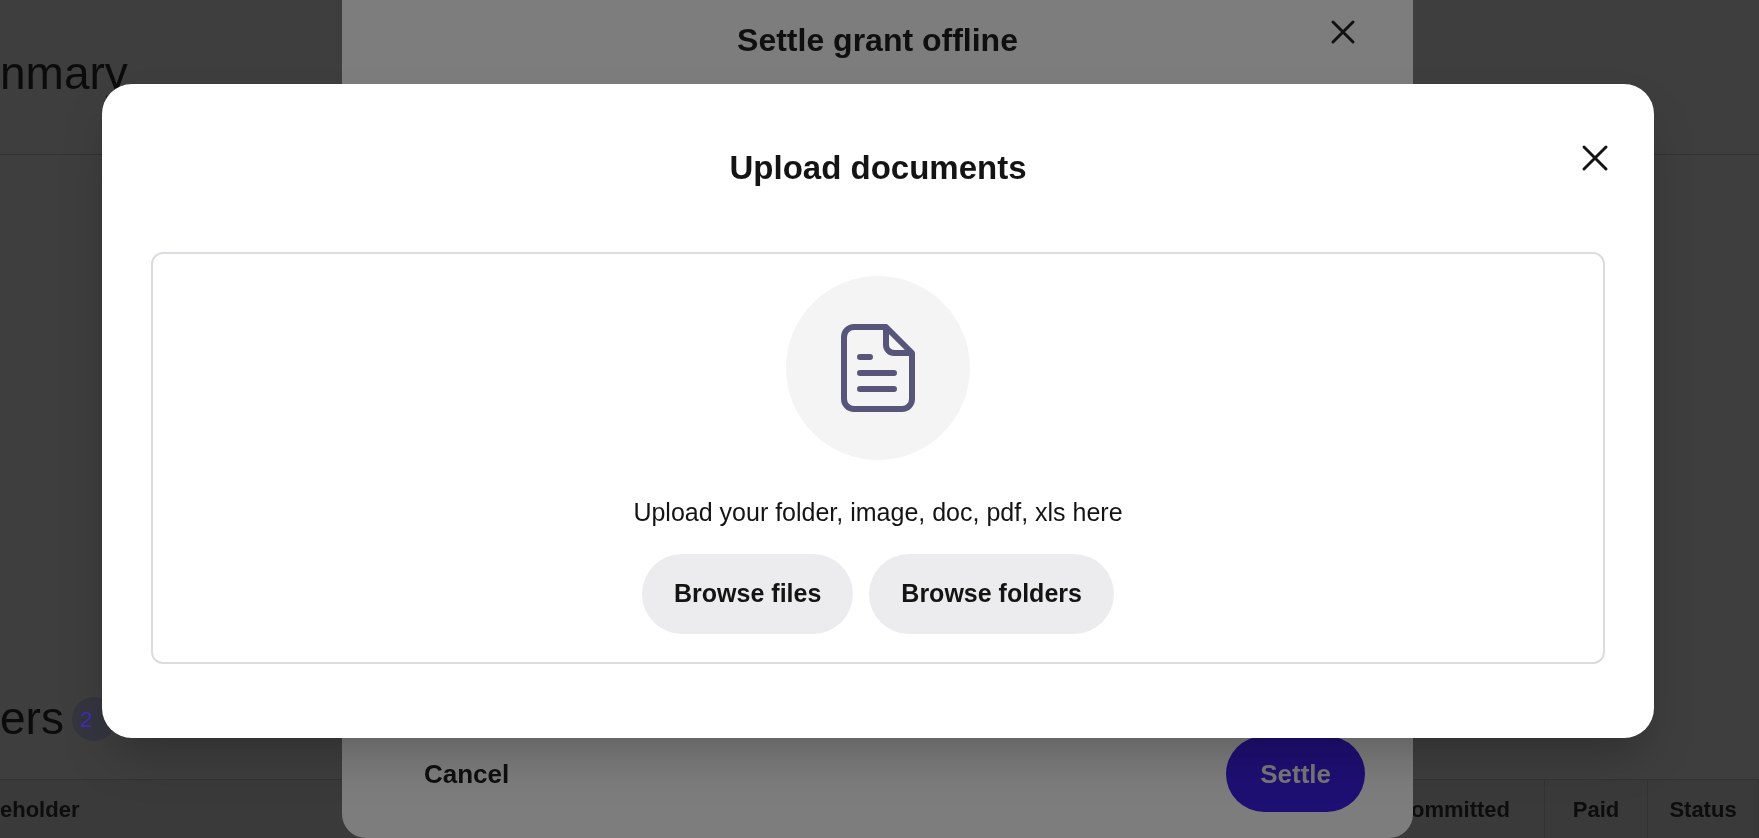  What do you see at coordinates (877, 40) in the screenshot?
I see `dialog-title: Settle grant offline` at bounding box center [877, 40].